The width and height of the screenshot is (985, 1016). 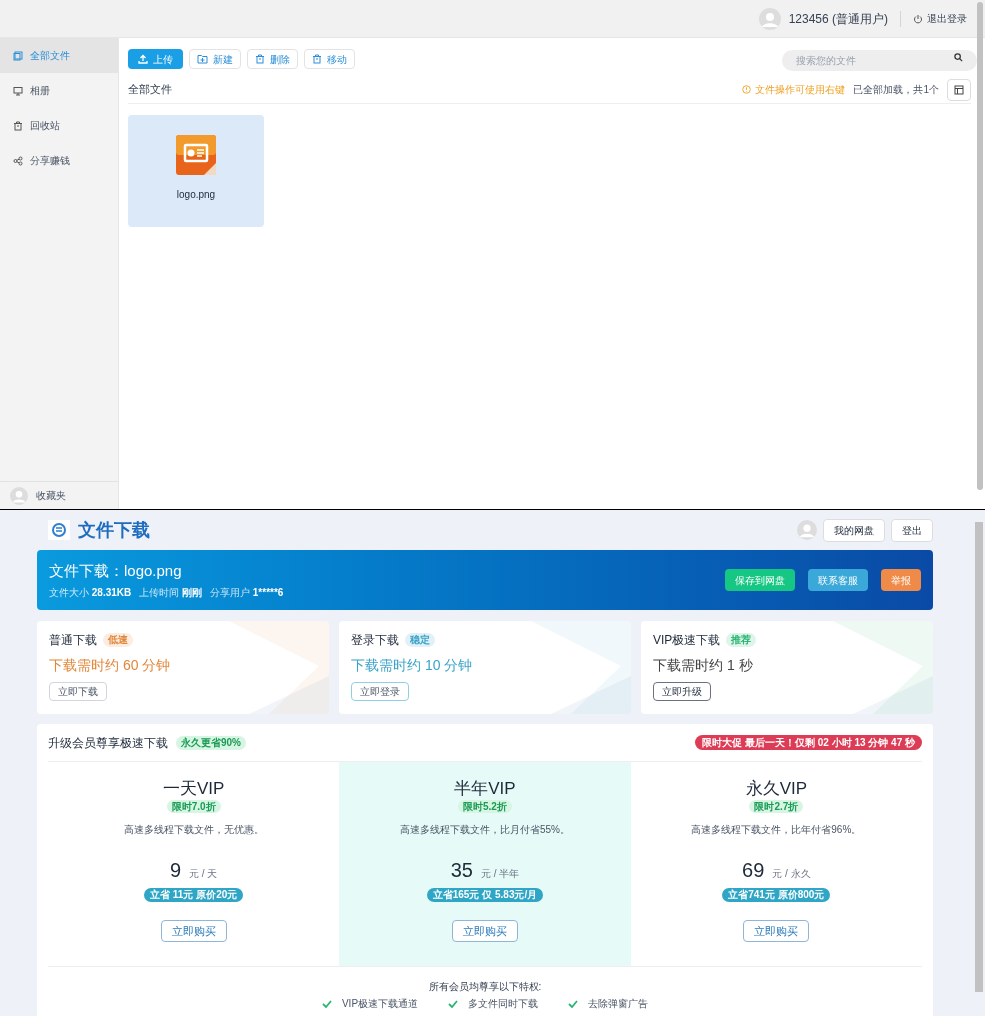 What do you see at coordinates (18, 55) in the screenshot?
I see `files-icon` at bounding box center [18, 55].